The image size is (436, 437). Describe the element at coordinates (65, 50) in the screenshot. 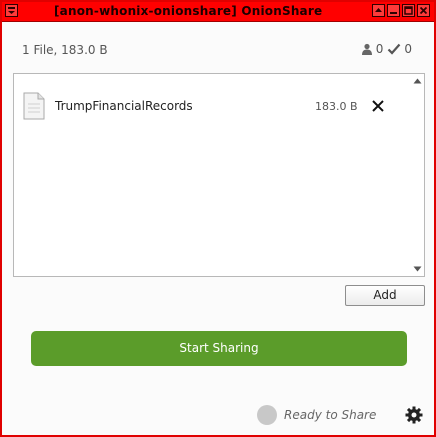

I see `file-summary: 1 File, 183.0 B` at that location.